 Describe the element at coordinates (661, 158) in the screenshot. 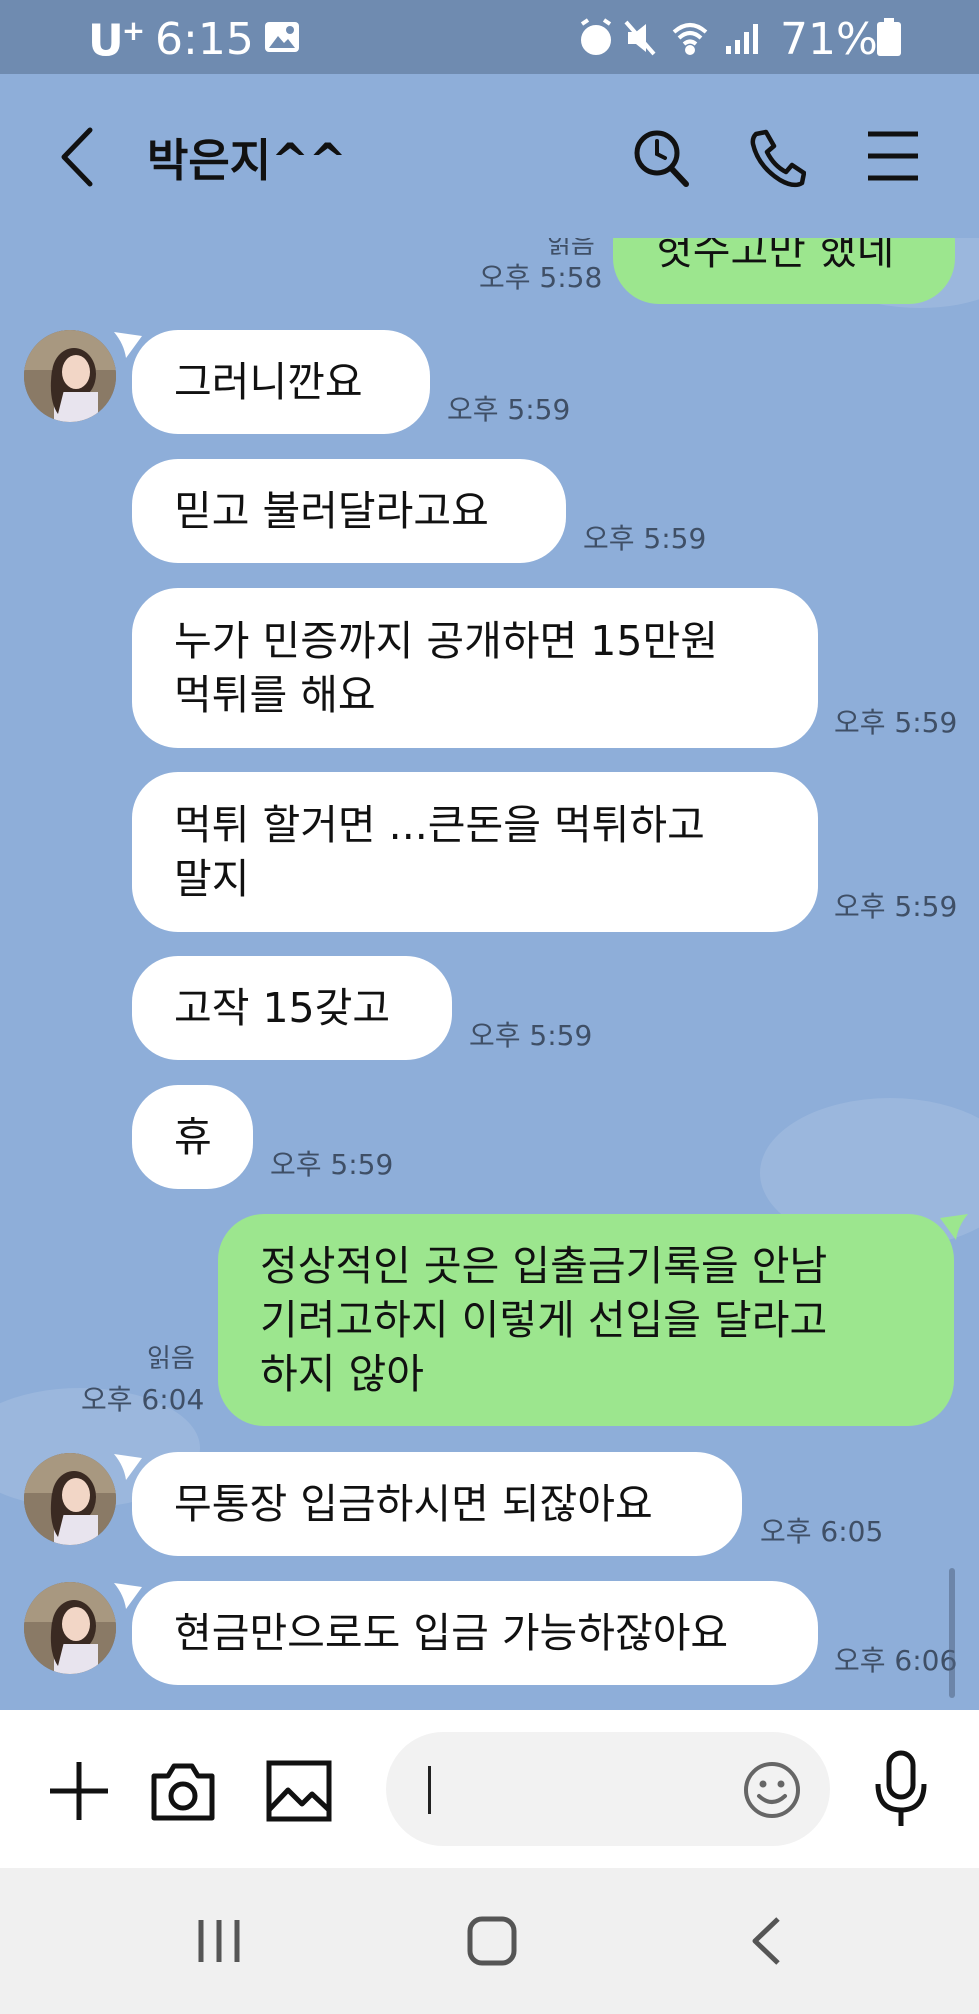

I see `search-icon` at that location.